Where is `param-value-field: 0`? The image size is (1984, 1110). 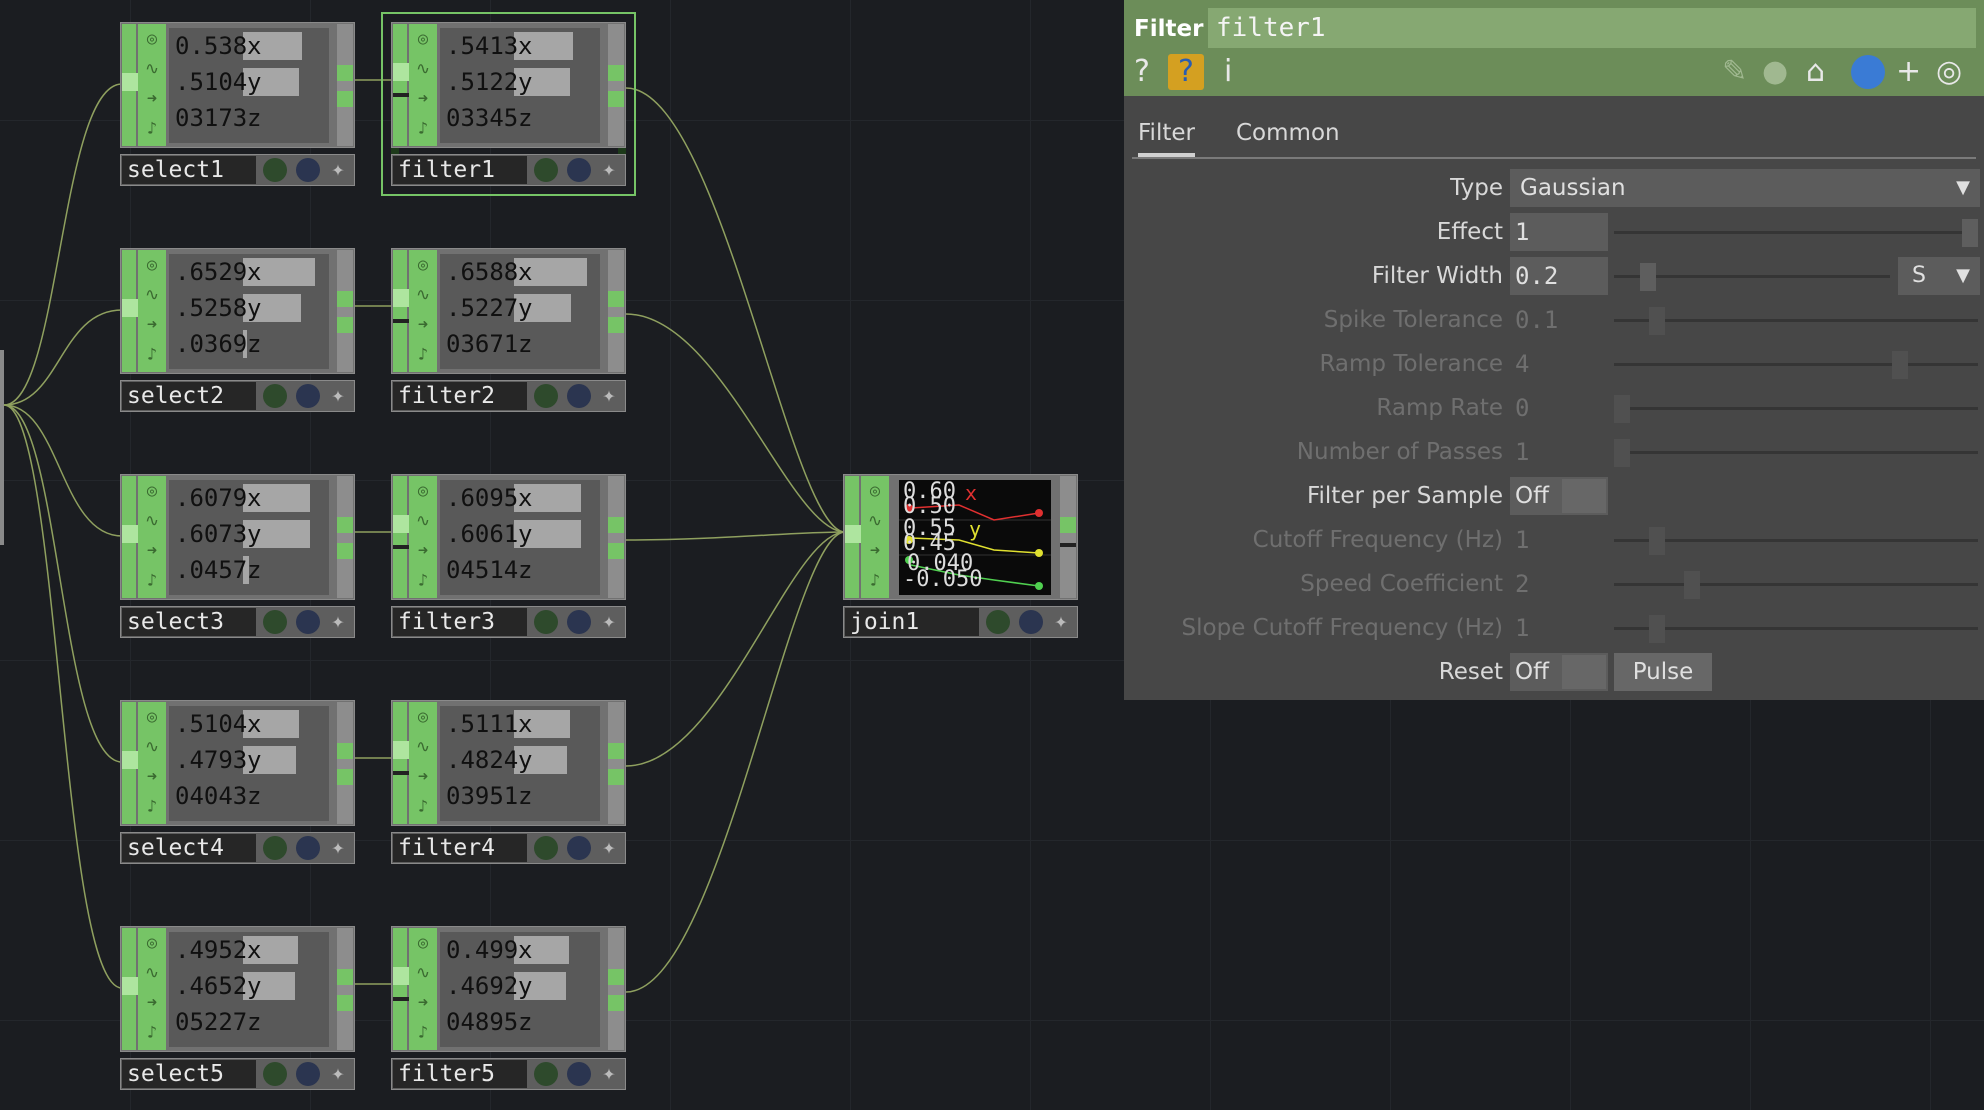 param-value-field: 0 is located at coordinates (1559, 408).